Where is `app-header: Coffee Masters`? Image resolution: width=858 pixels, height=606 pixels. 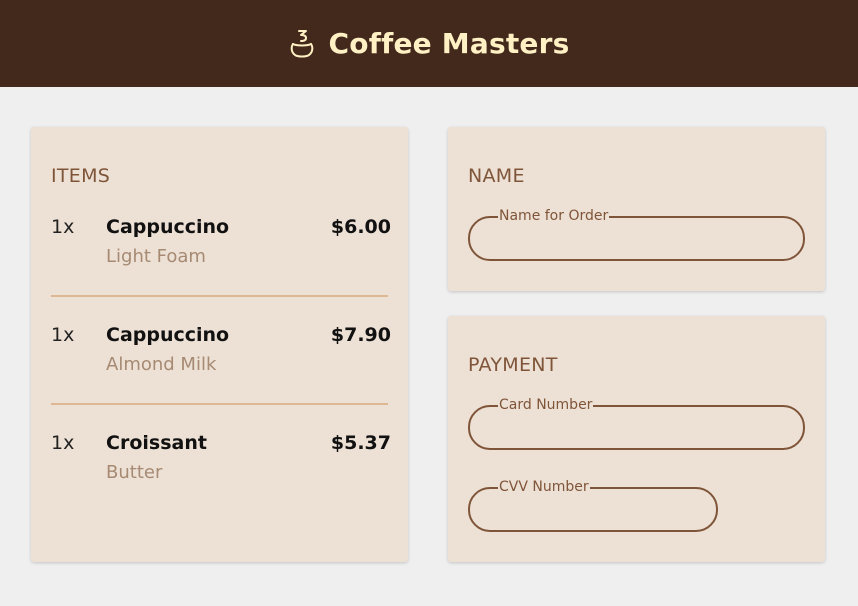
app-header: Coffee Masters is located at coordinates (429, 43).